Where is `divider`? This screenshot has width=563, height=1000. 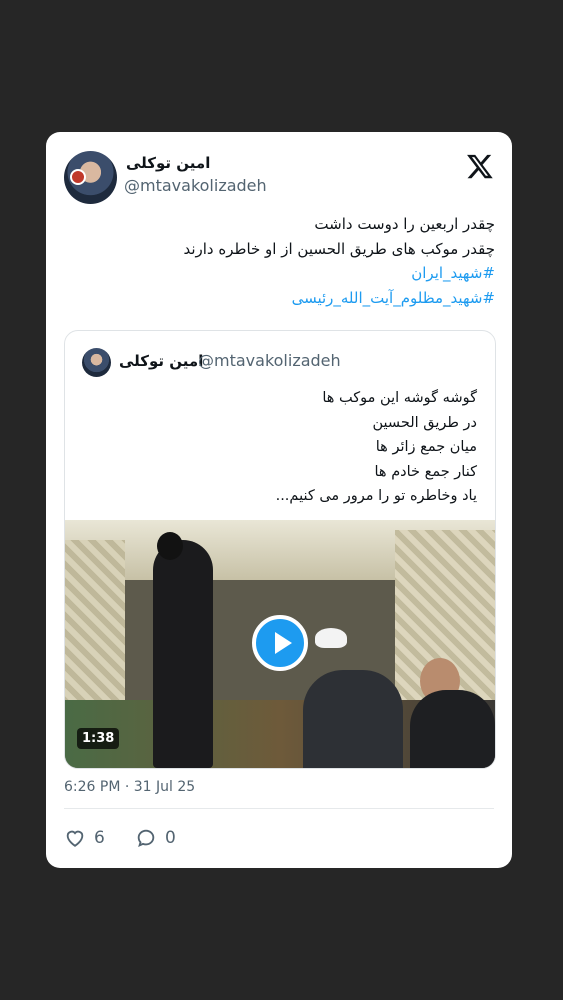 divider is located at coordinates (279, 808).